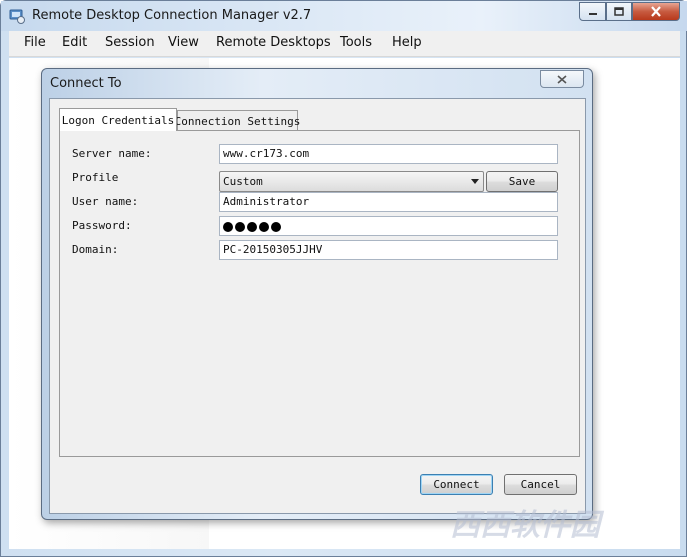 This screenshot has width=687, height=557. Describe the element at coordinates (475, 181) in the screenshot. I see `chevron-down-icon` at that location.